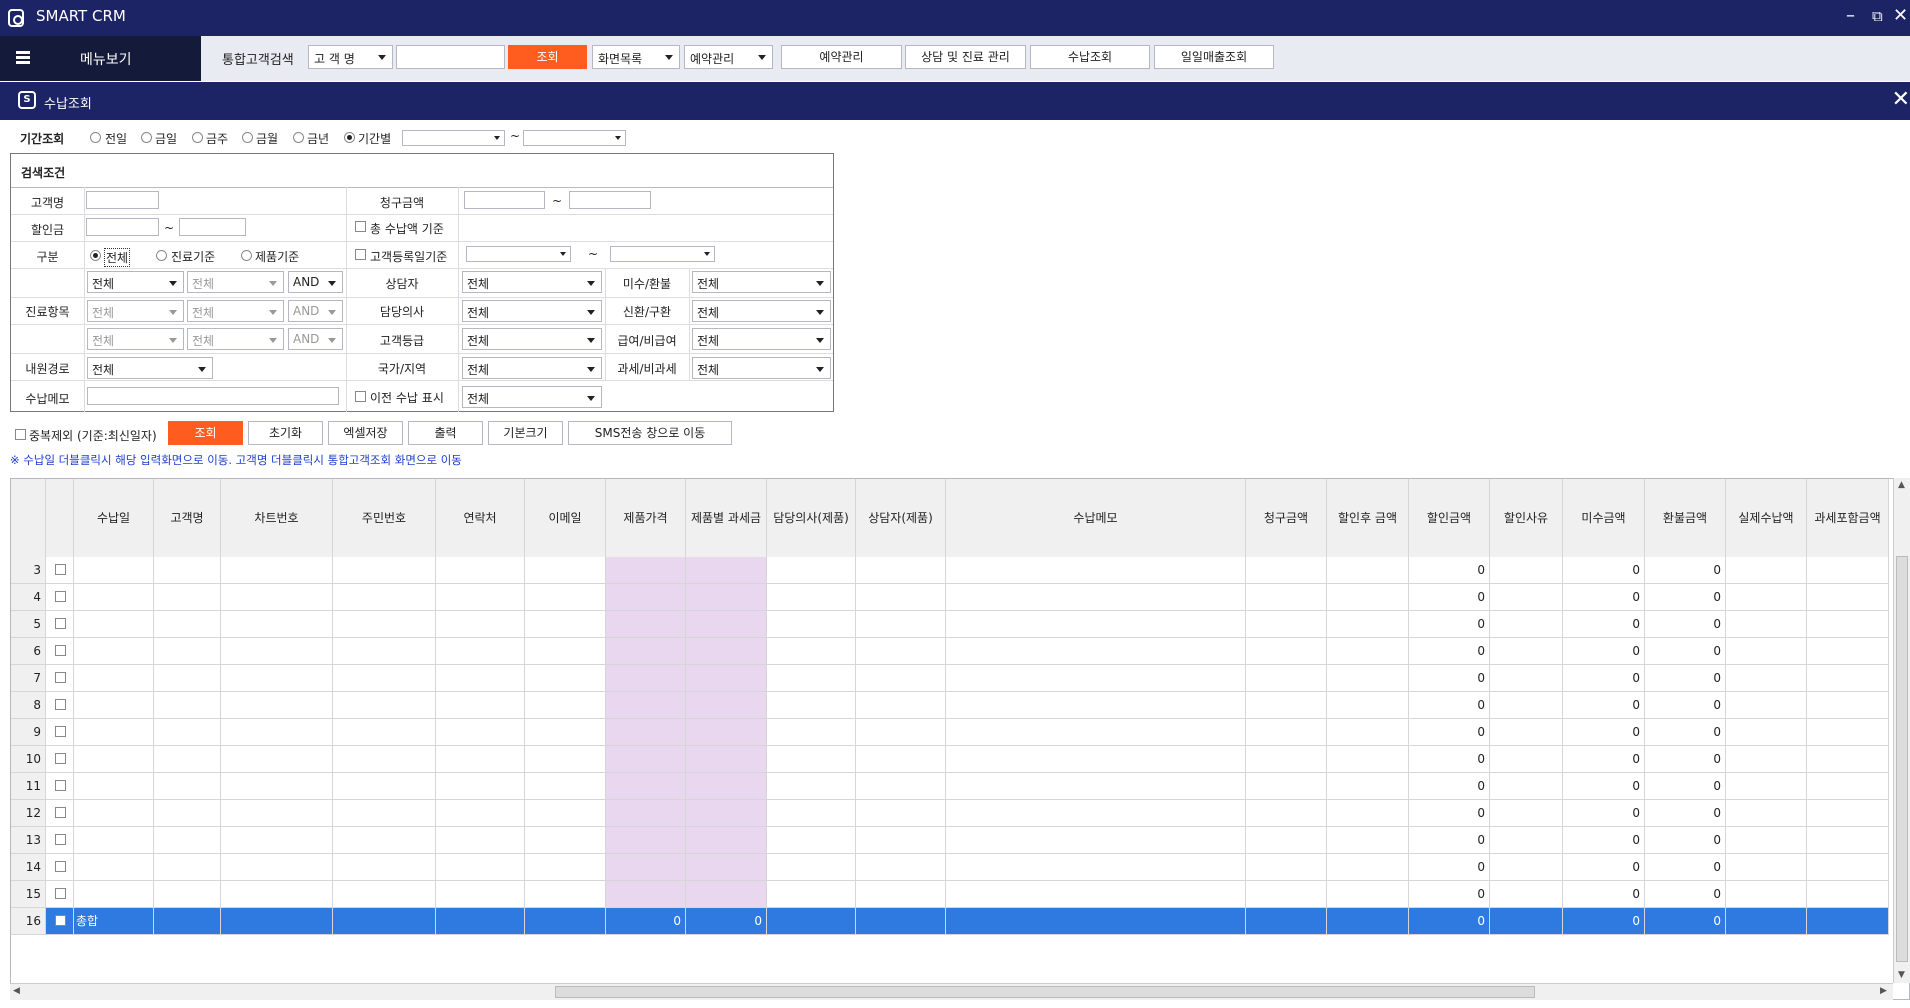  I want to click on column-header: 할인금액, so click(1449, 518).